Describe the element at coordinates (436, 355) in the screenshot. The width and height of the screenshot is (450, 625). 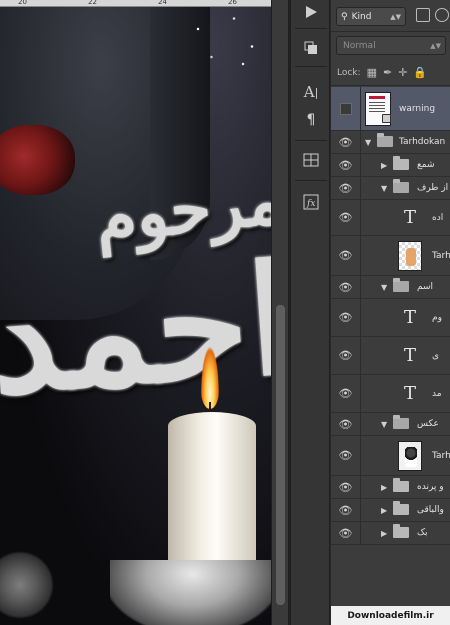
I see `layer-name: ی` at that location.